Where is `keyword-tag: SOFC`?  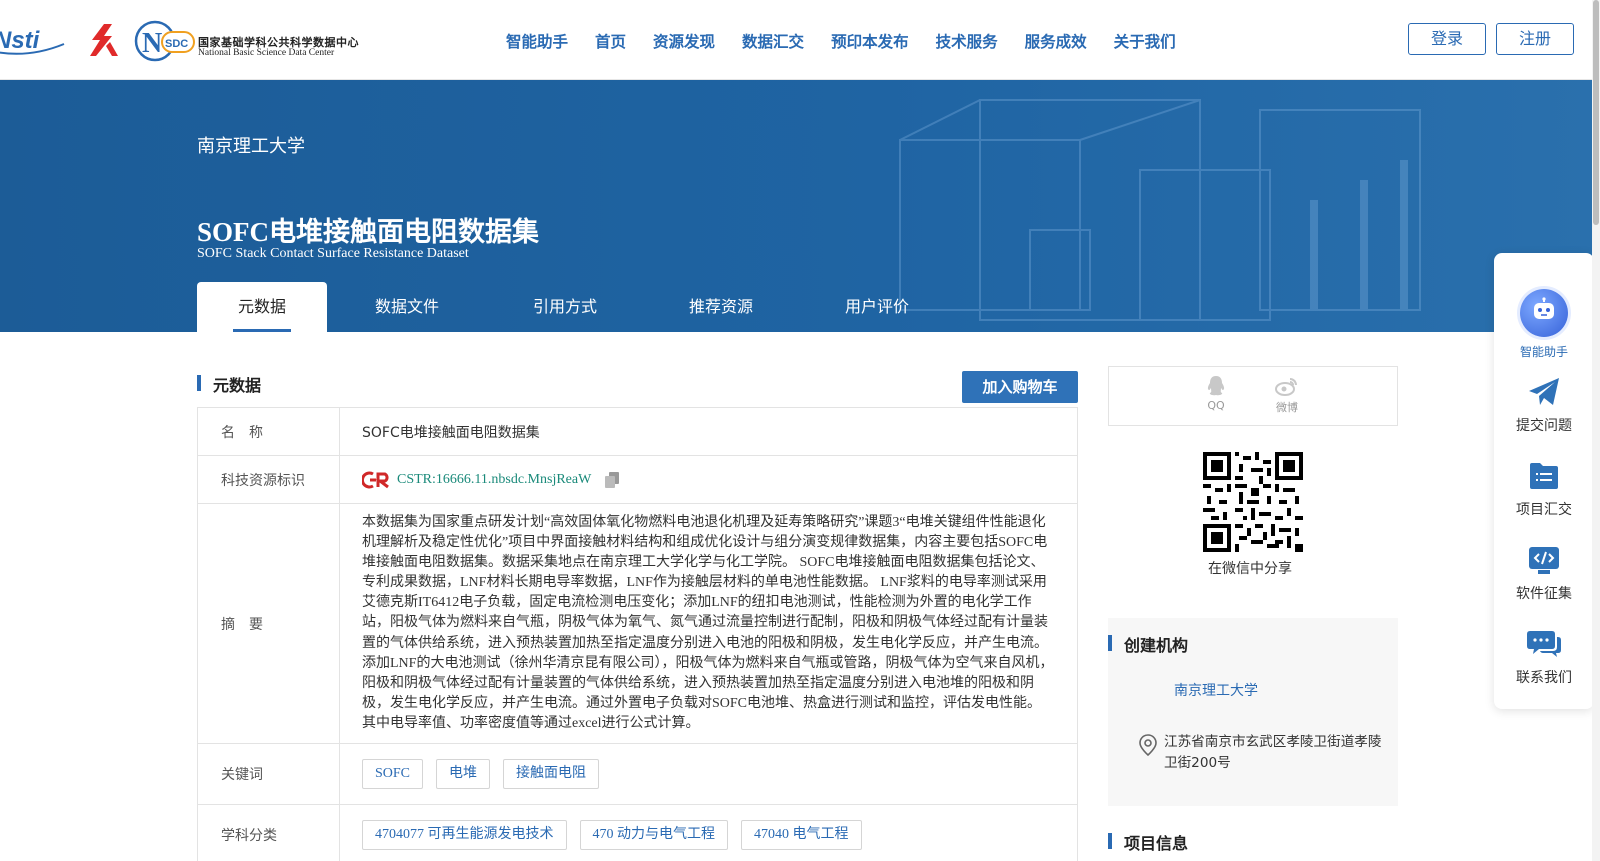 keyword-tag: SOFC is located at coordinates (393, 774).